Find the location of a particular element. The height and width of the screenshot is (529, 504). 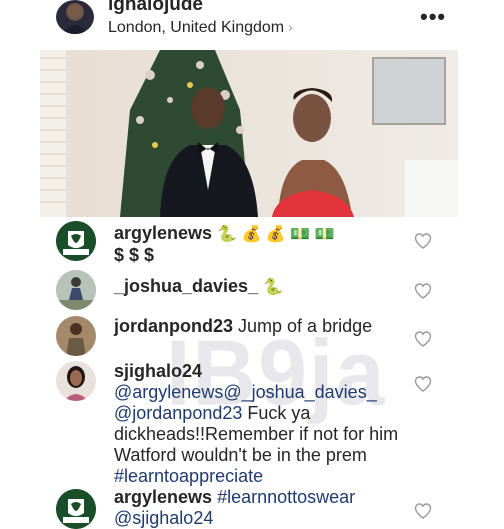

comment-text: Jump of a bridge is located at coordinates (305, 326).